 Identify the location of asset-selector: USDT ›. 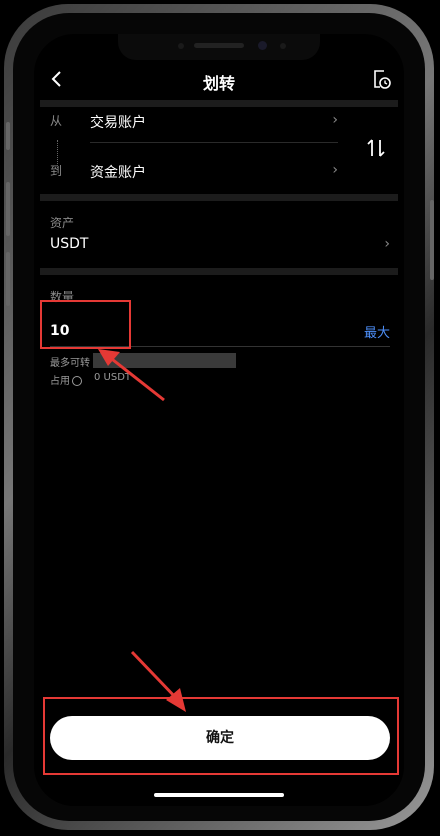
(220, 246).